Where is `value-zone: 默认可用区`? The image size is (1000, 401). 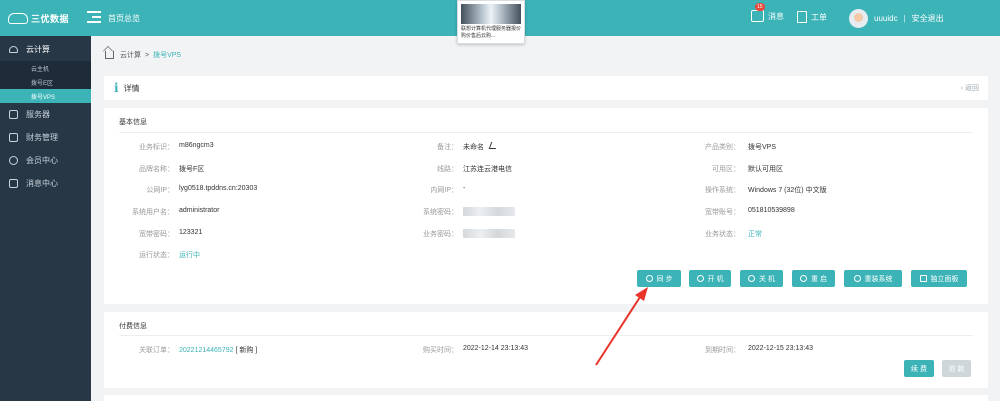
value-zone: 默认可用区 is located at coordinates (765, 169).